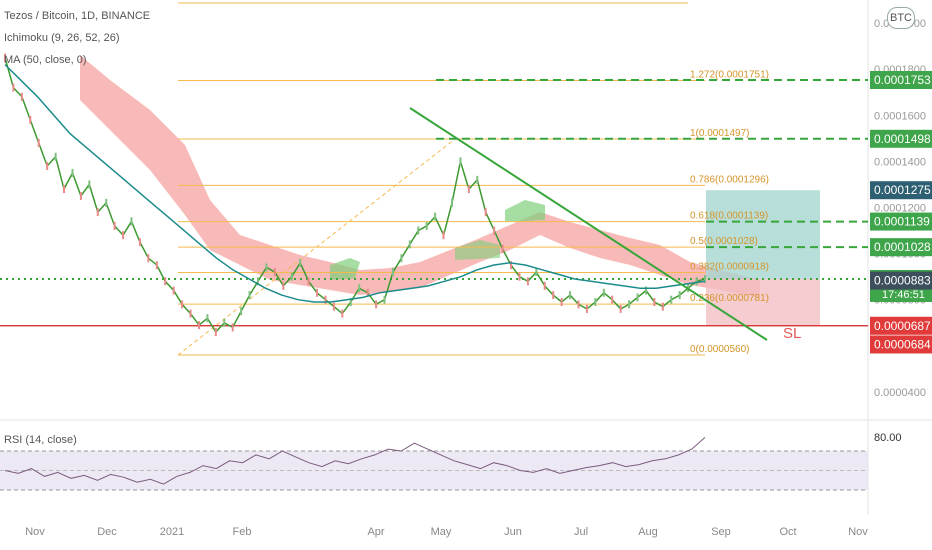 The height and width of the screenshot is (550, 932). What do you see at coordinates (724, 241) in the screenshot?
I see `fib-level-label: 0.5(0.0001028)` at bounding box center [724, 241].